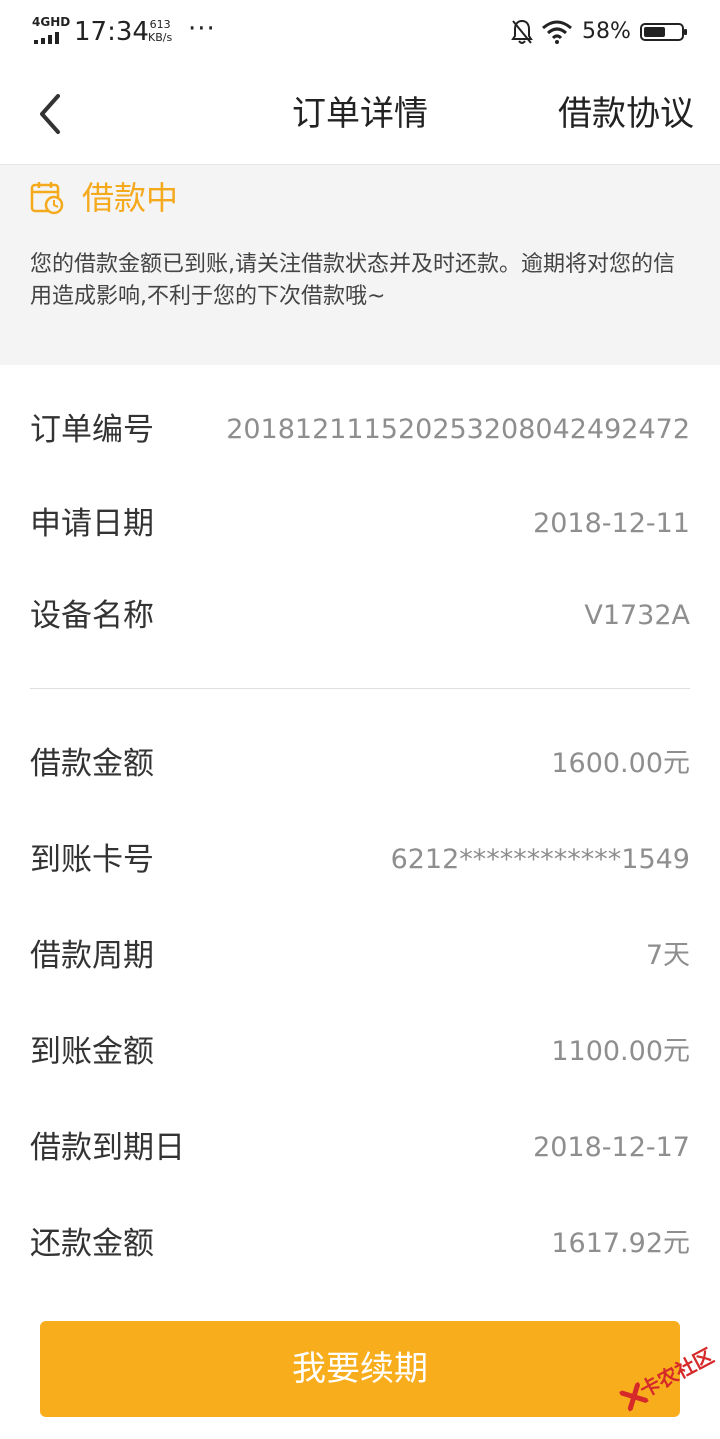 This screenshot has height=1439, width=720. I want to click on speed-unit: KB/s, so click(160, 37).